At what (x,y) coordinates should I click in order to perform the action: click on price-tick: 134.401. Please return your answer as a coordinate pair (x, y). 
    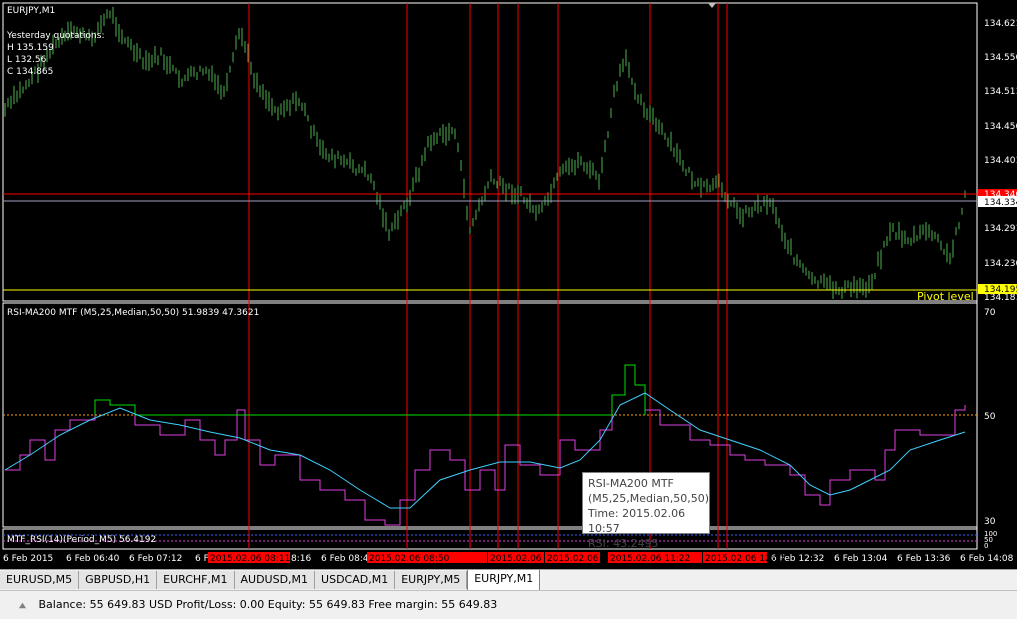
    Looking at the image, I should click on (1000, 161).